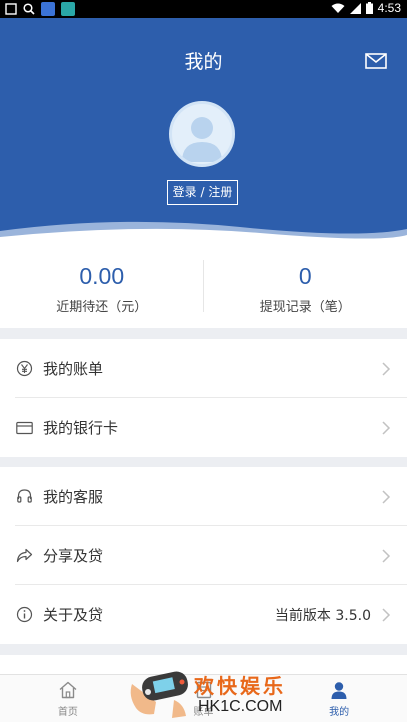 Image resolution: width=407 pixels, height=722 pixels. I want to click on stat-value: 0.00, so click(102, 276).